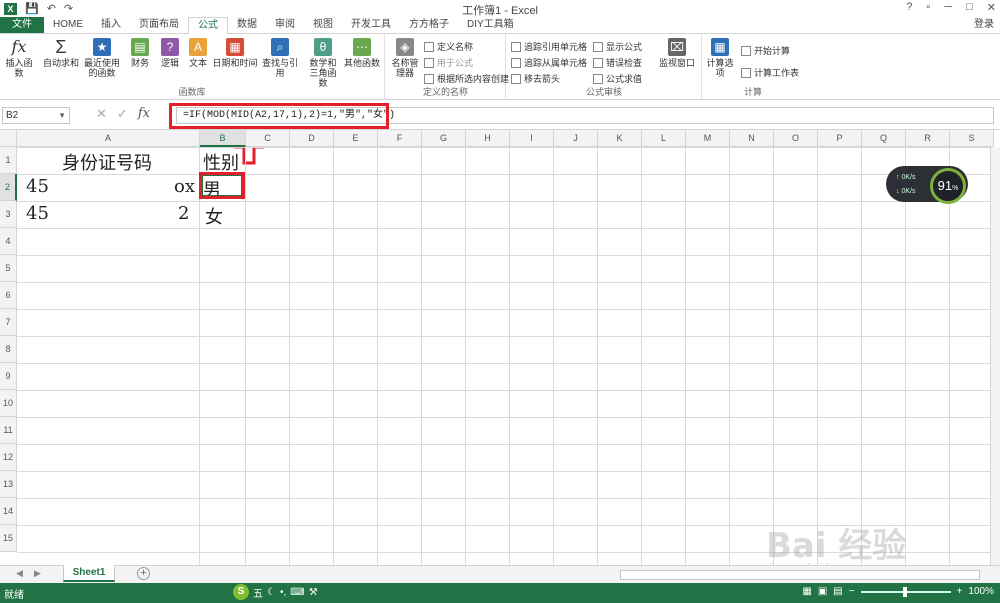  Describe the element at coordinates (822, 591) in the screenshot. I see `page-layout-icon: ▣` at that location.